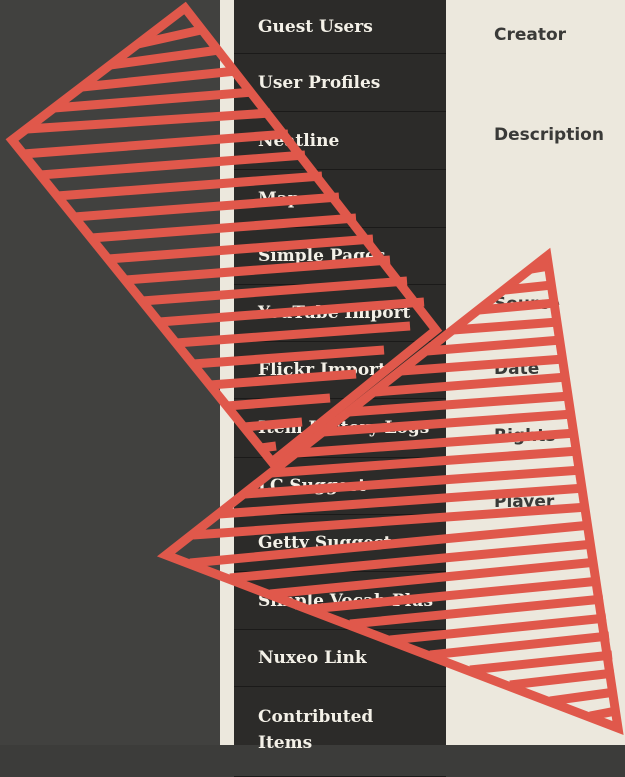 The image size is (625, 777). Describe the element at coordinates (322, 256) in the screenshot. I see `sidebar-item-label: Simple Pages` at that location.